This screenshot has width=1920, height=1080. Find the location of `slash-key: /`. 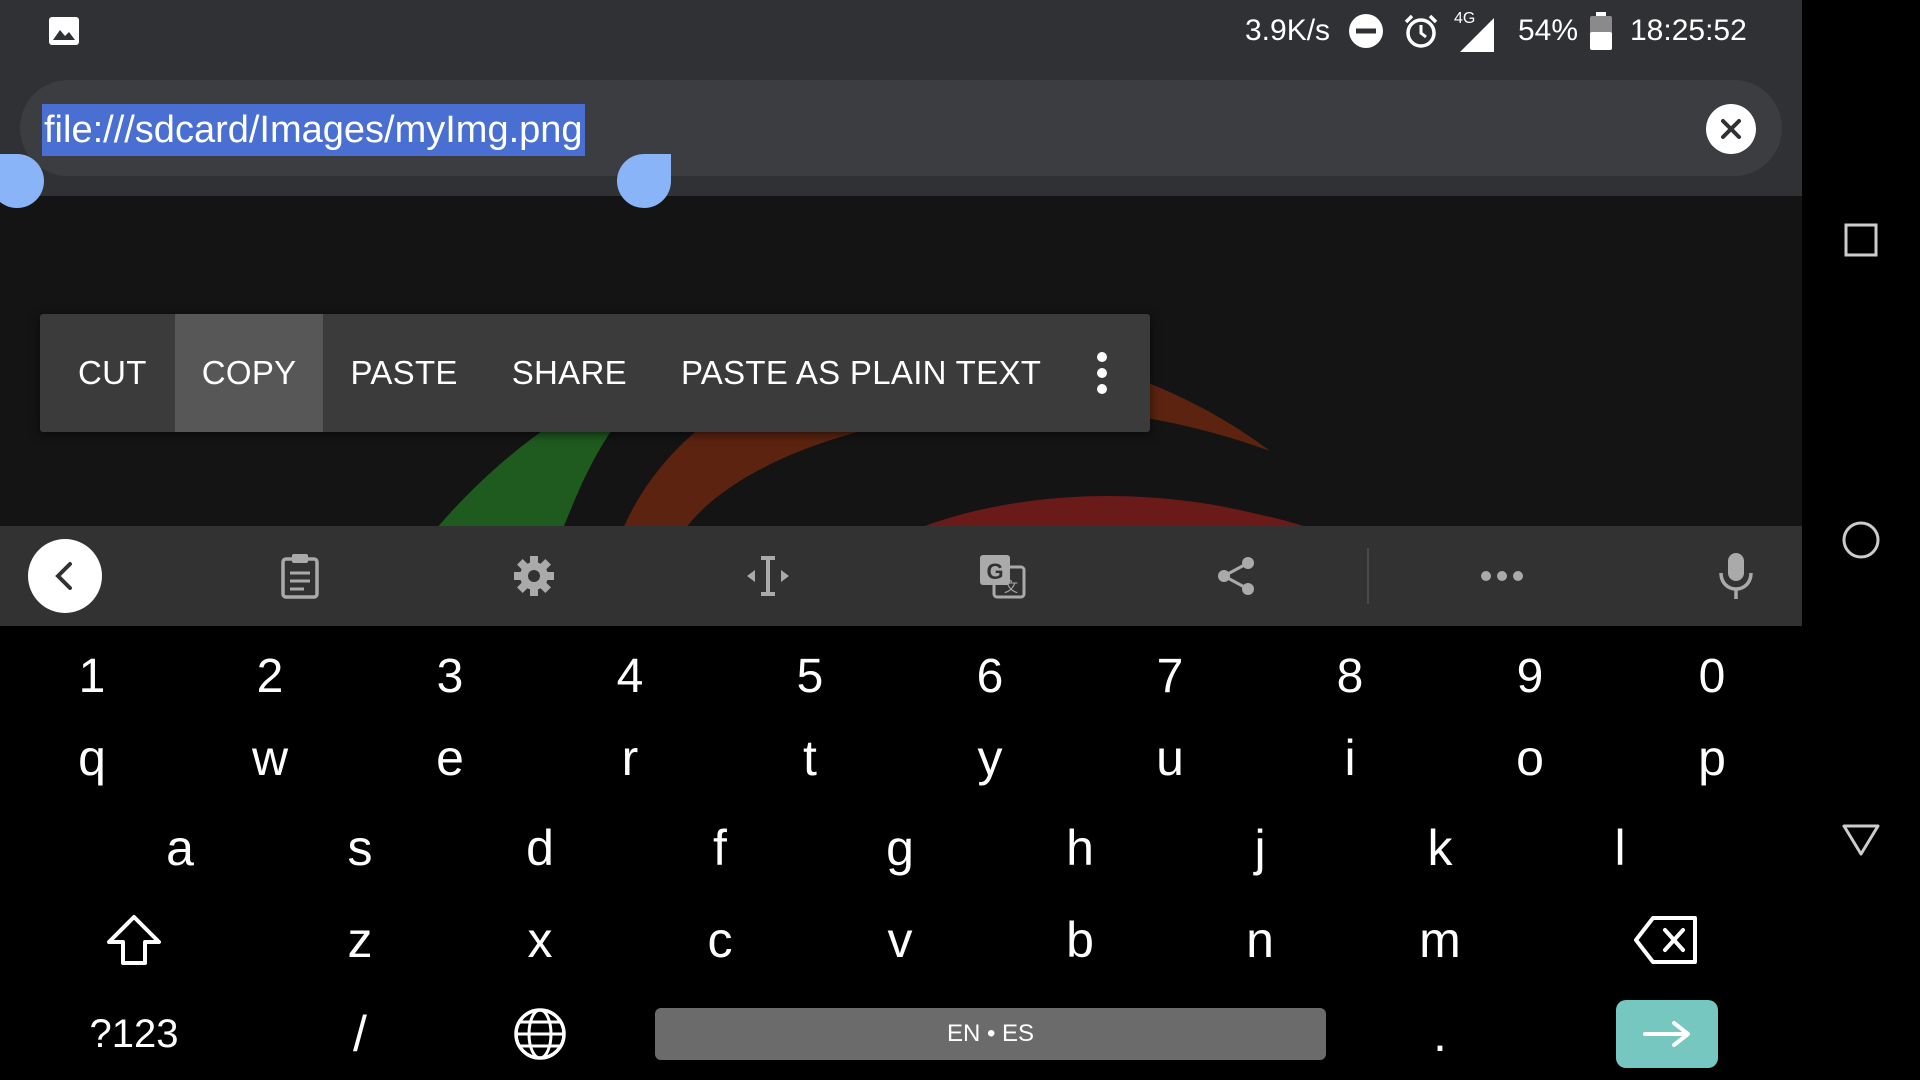

slash-key: / is located at coordinates (360, 1034).